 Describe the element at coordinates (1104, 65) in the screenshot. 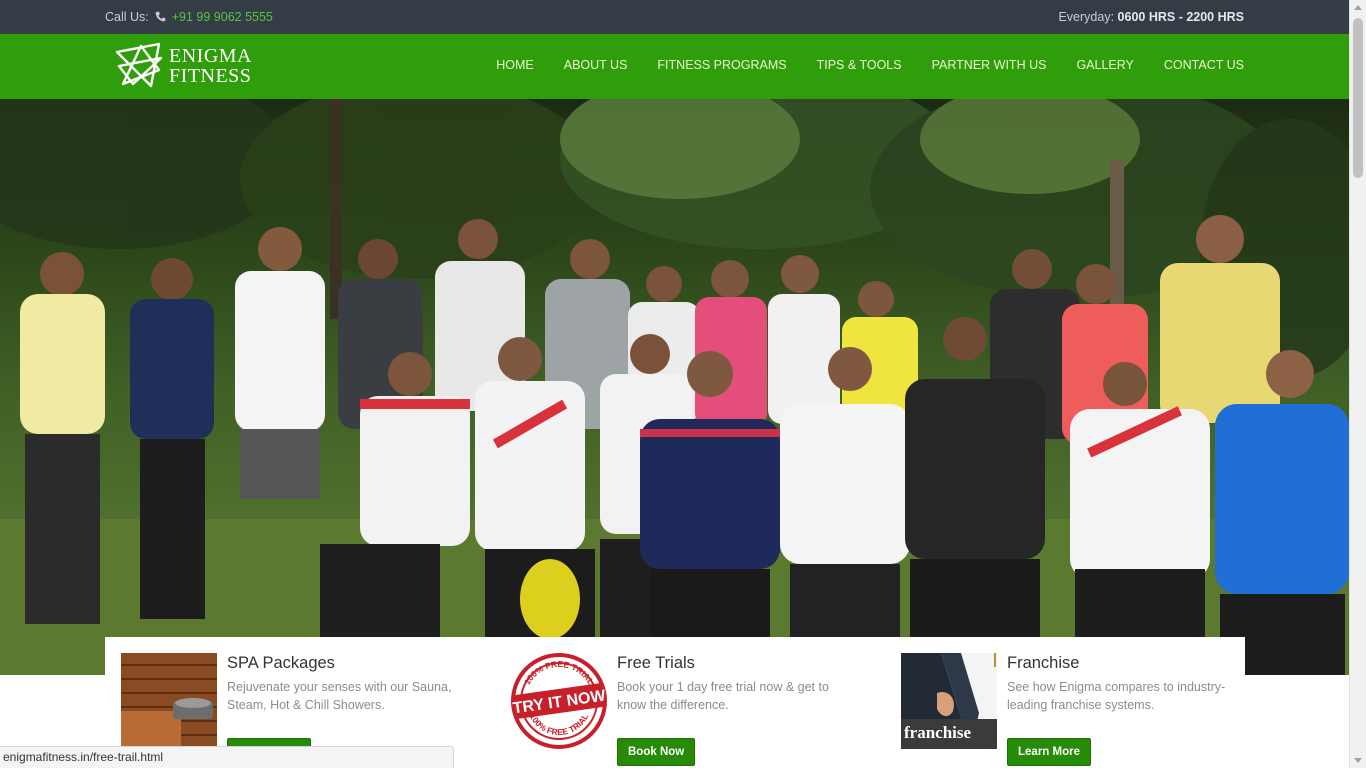

I see `nav-gallery: GALLERY` at that location.